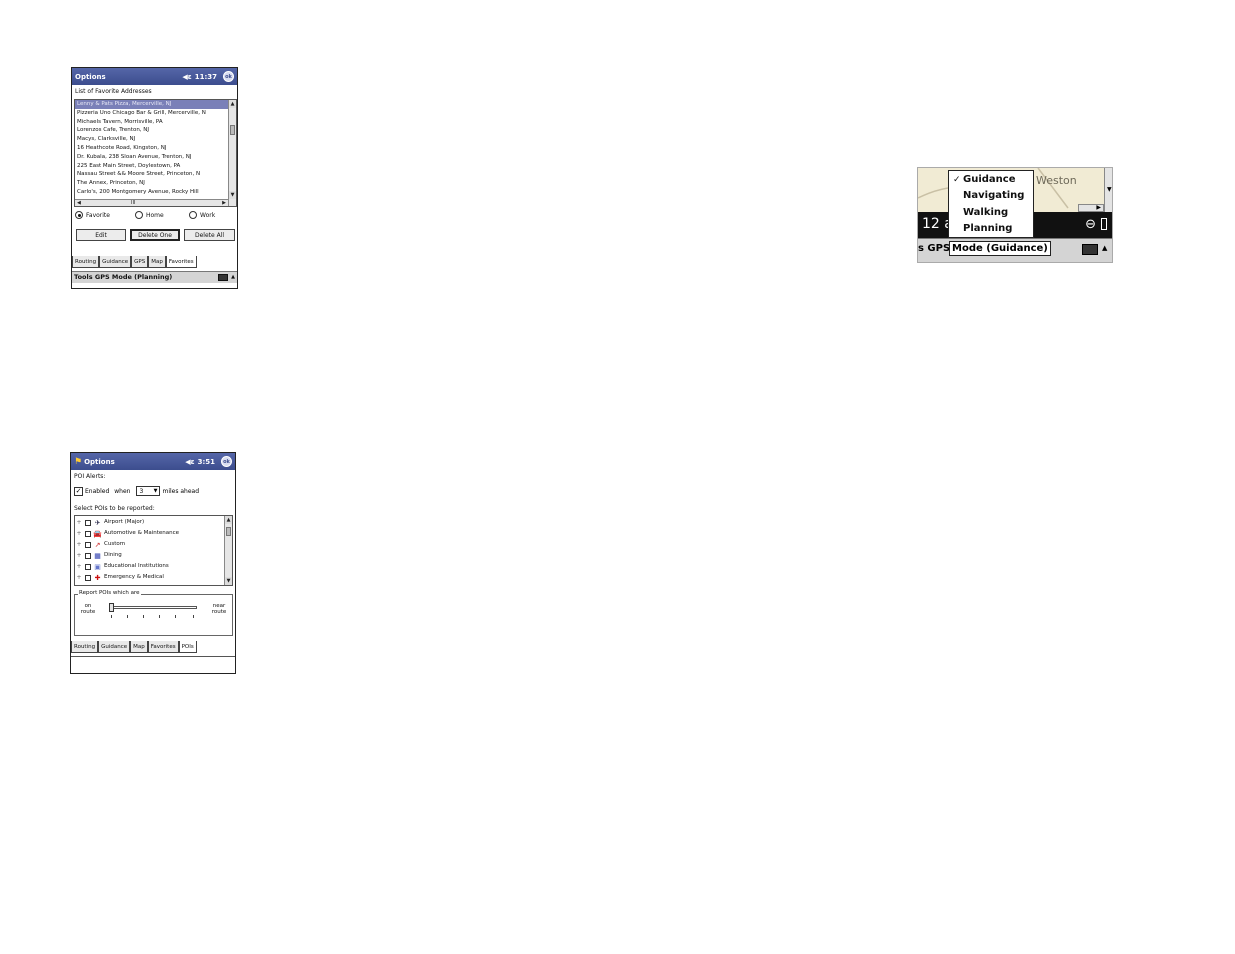 The image size is (1235, 954). Describe the element at coordinates (111, 607) in the screenshot. I see `report-slider-thumb` at that location.